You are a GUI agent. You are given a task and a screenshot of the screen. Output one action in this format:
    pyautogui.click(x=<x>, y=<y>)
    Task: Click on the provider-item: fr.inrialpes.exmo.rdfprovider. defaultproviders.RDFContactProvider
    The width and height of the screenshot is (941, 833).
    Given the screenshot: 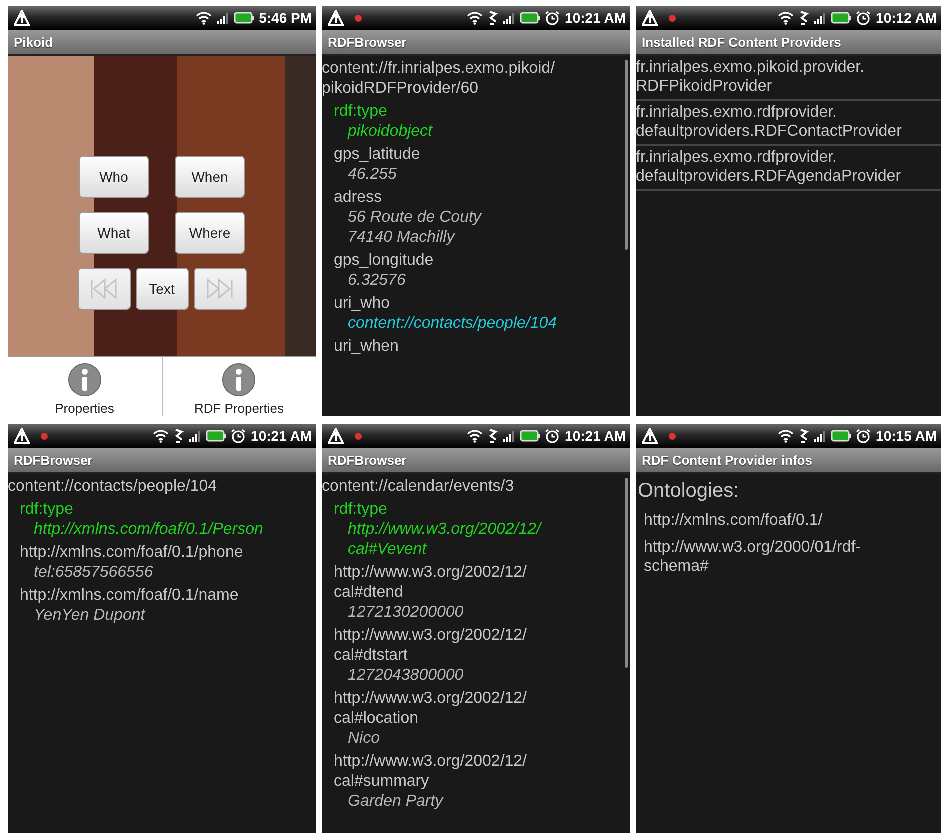 What is the action you would take?
    pyautogui.click(x=788, y=123)
    